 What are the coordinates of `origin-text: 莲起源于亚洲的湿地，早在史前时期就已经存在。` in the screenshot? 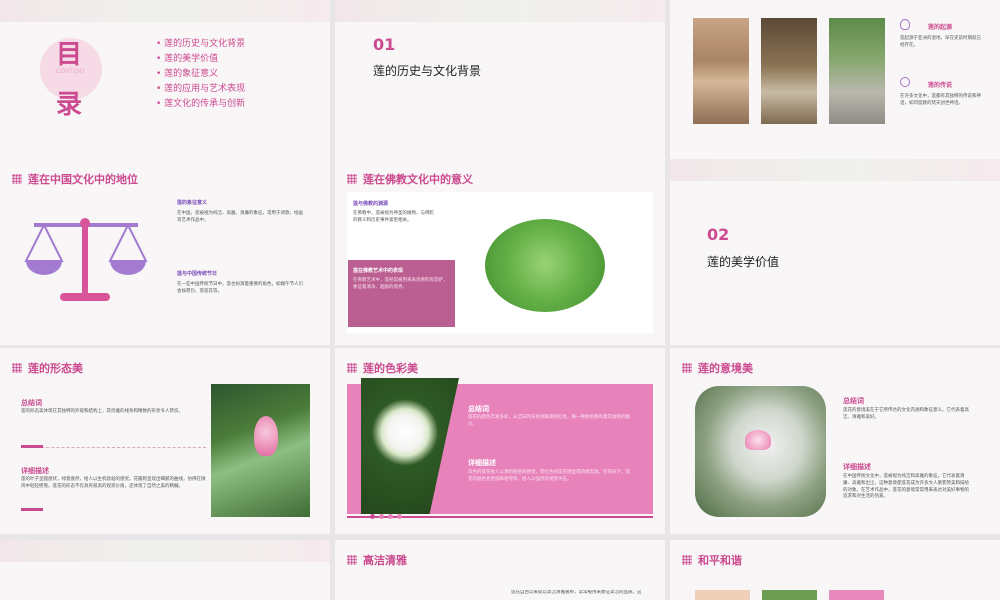 It's located at (940, 42).